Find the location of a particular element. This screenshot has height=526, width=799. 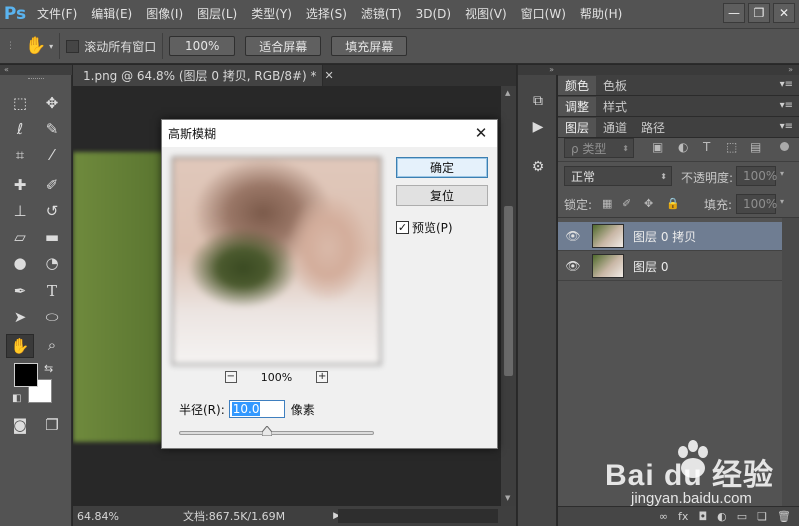

zoom-out-button: − is located at coordinates (230, 377).